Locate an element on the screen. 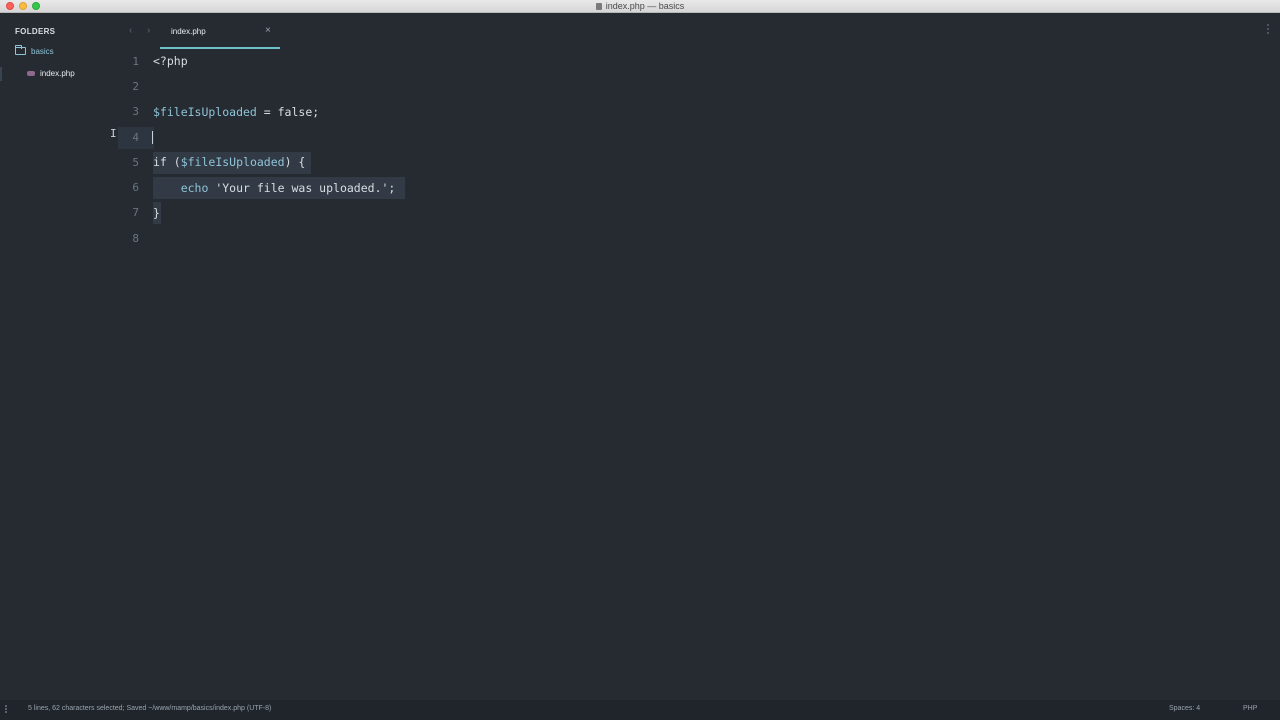 The image size is (1280, 720). code-token: } is located at coordinates (156, 213).